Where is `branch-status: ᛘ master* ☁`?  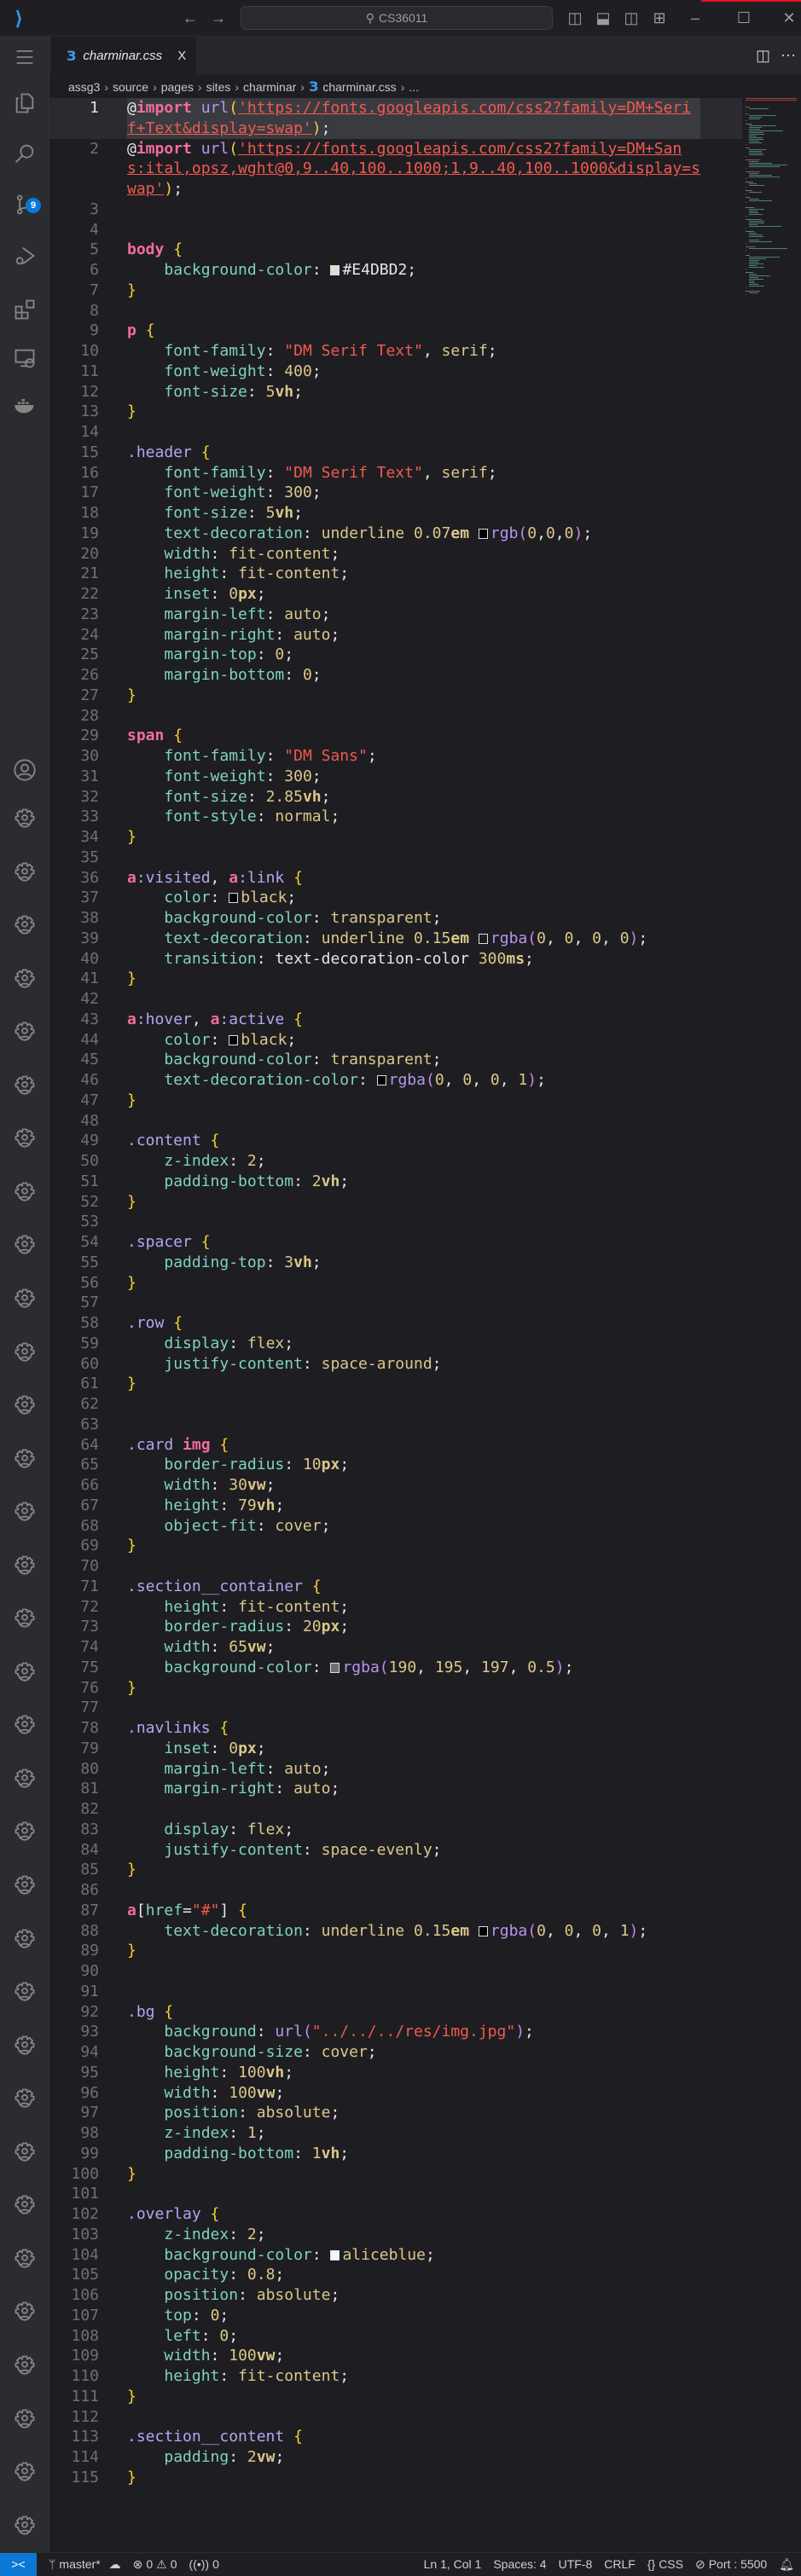 branch-status: ᛘ master* ☁ is located at coordinates (85, 2565).